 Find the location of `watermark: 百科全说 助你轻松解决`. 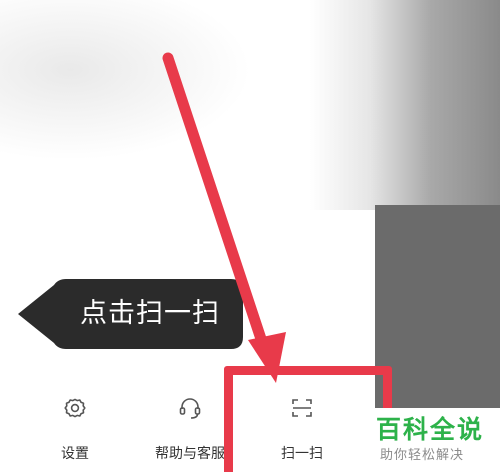

watermark: 百科全说 助你轻松解决 is located at coordinates (436, 440).